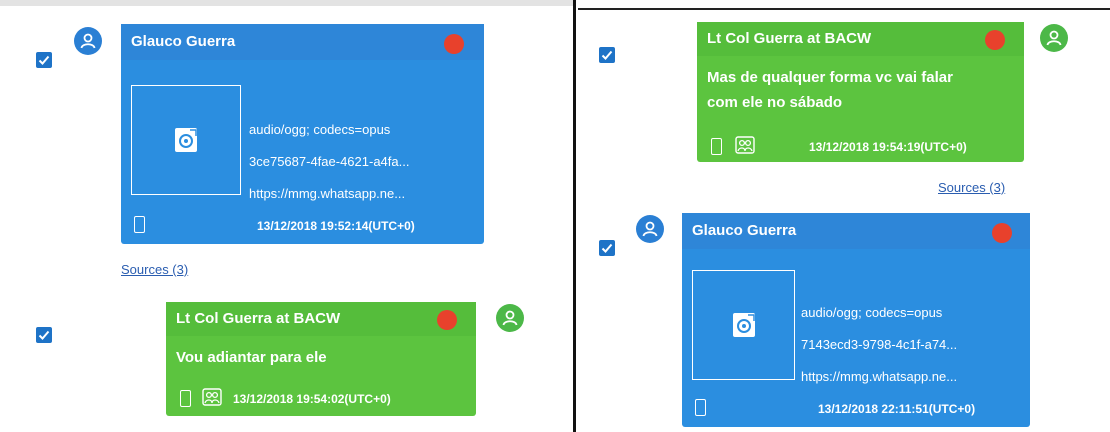 Image resolution: width=1110 pixels, height=432 pixels. I want to click on message-timestamp: 13/12/2018 19:54:02(UTC+0), so click(312, 399).